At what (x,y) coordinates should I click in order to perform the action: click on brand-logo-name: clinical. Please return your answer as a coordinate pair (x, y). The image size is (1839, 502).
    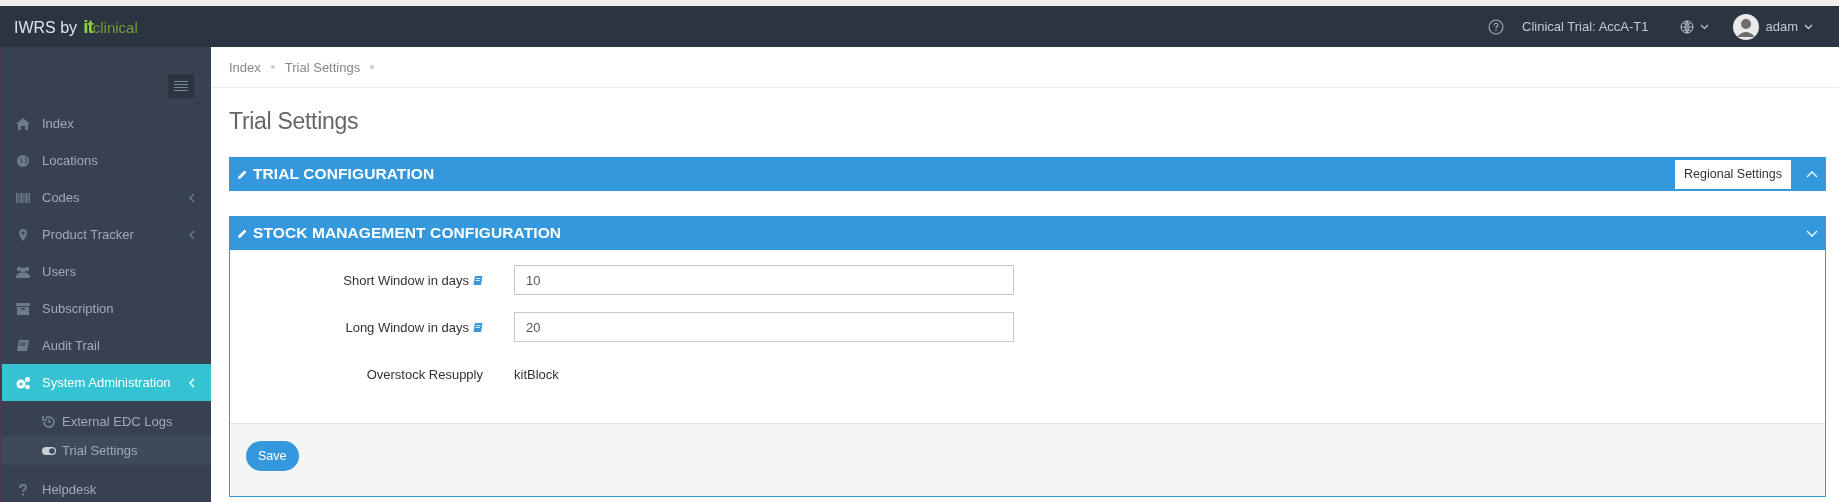
    Looking at the image, I should click on (115, 27).